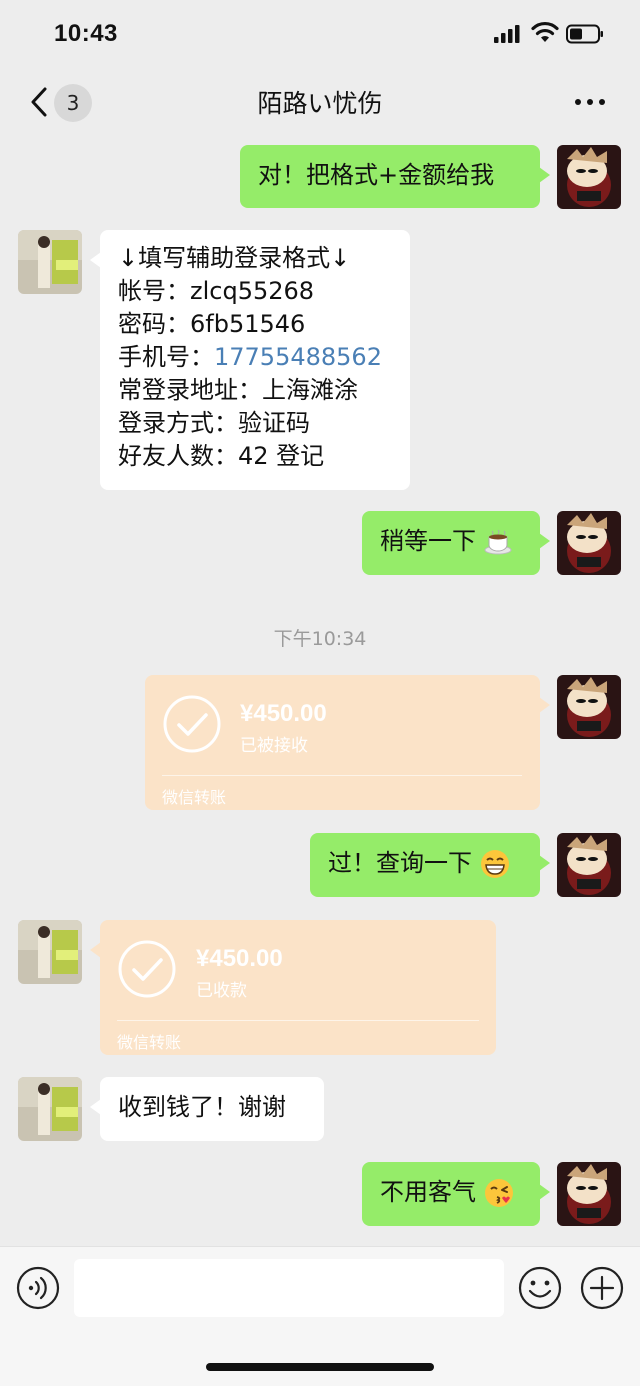 The height and width of the screenshot is (1386, 640). I want to click on message-bubble-self: 不用客气, so click(456, 1194).